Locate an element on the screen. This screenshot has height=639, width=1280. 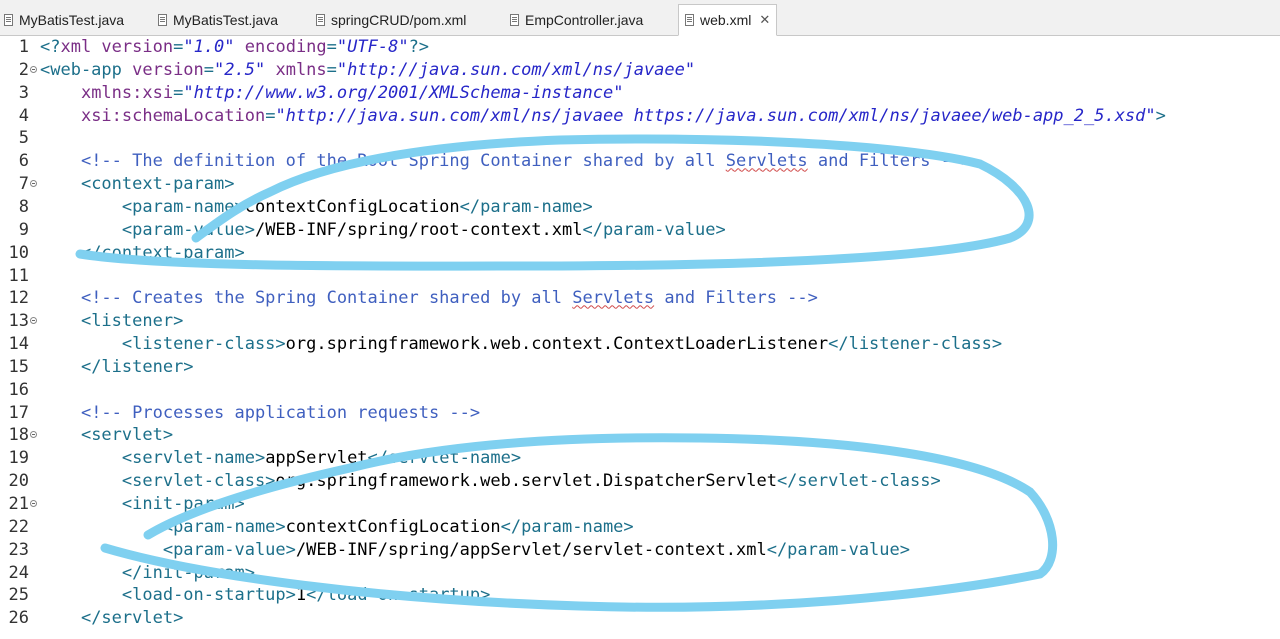
line-number: 21 is located at coordinates (18, 504).